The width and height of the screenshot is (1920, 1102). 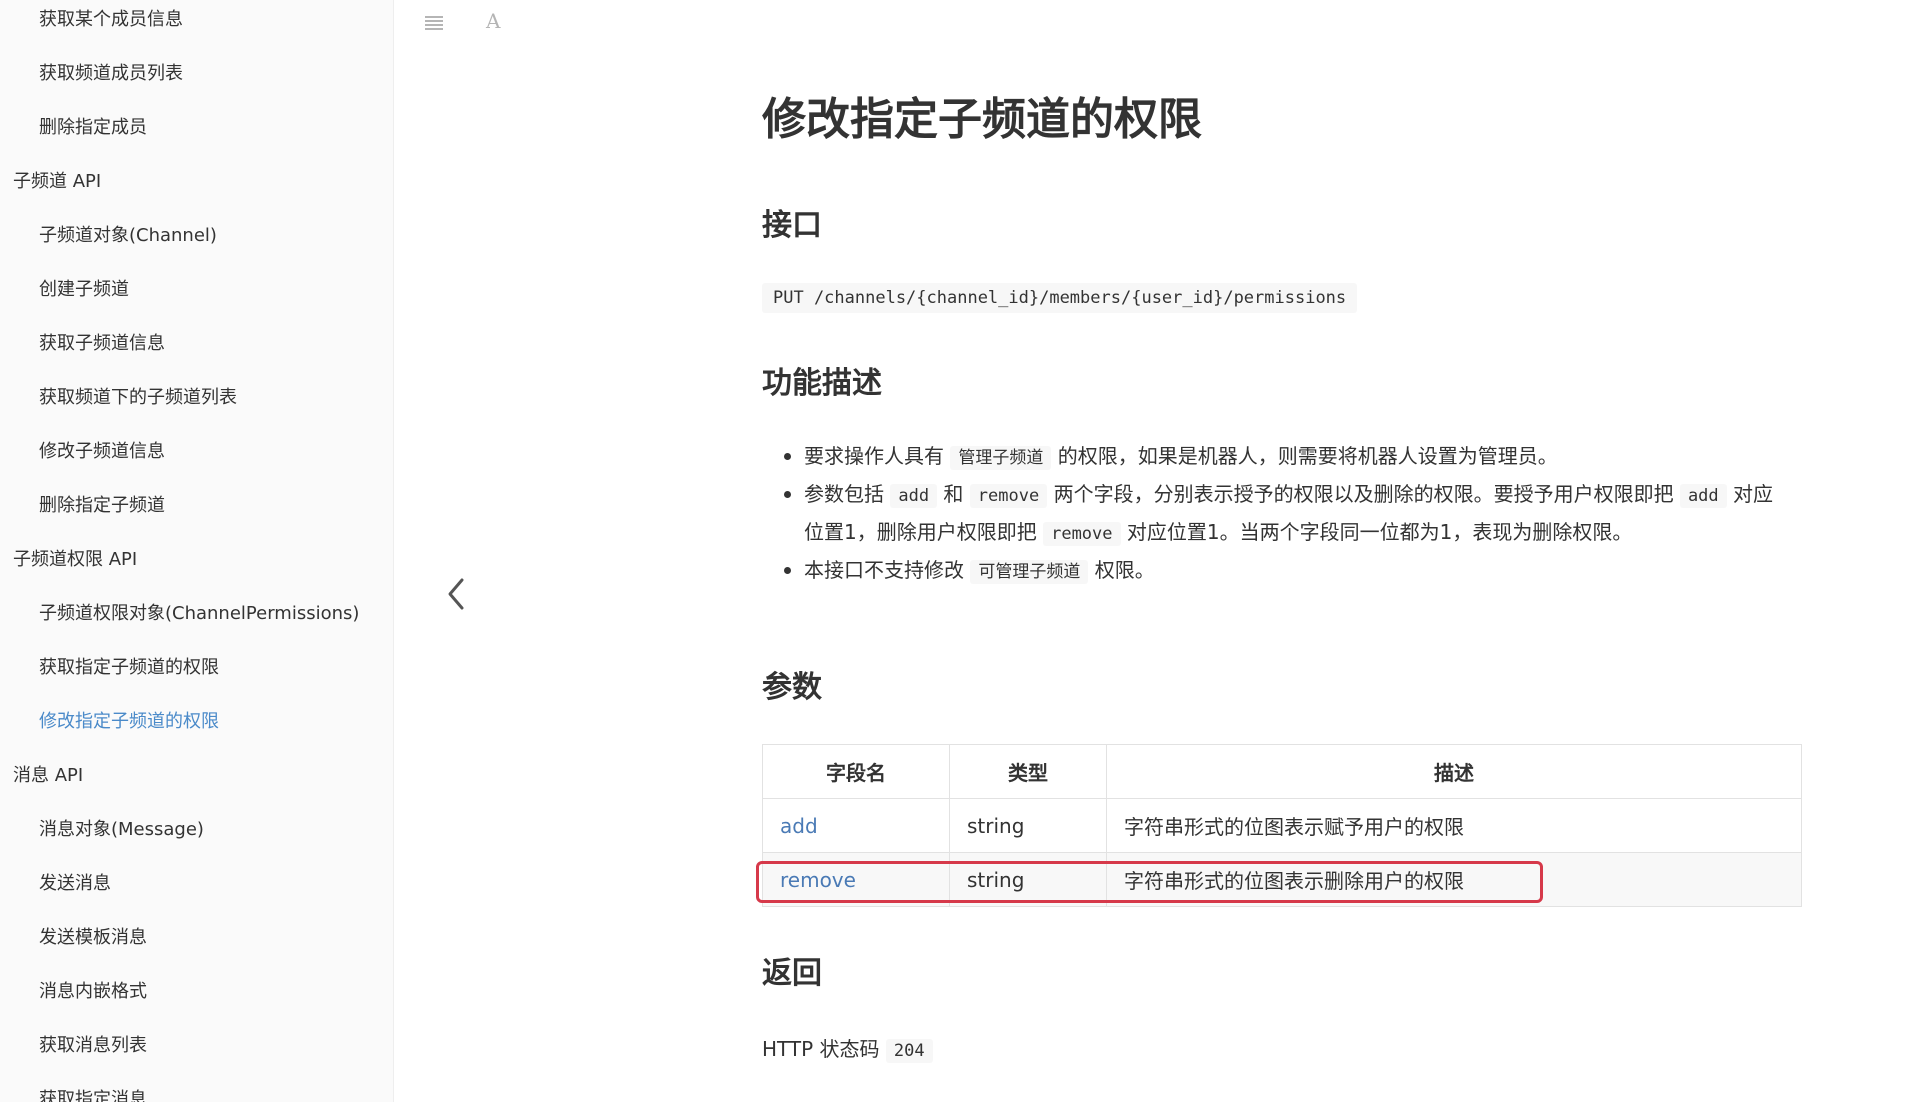 What do you see at coordinates (196, 776) in the screenshot?
I see `sidebar-section-message-api: 消息 API` at bounding box center [196, 776].